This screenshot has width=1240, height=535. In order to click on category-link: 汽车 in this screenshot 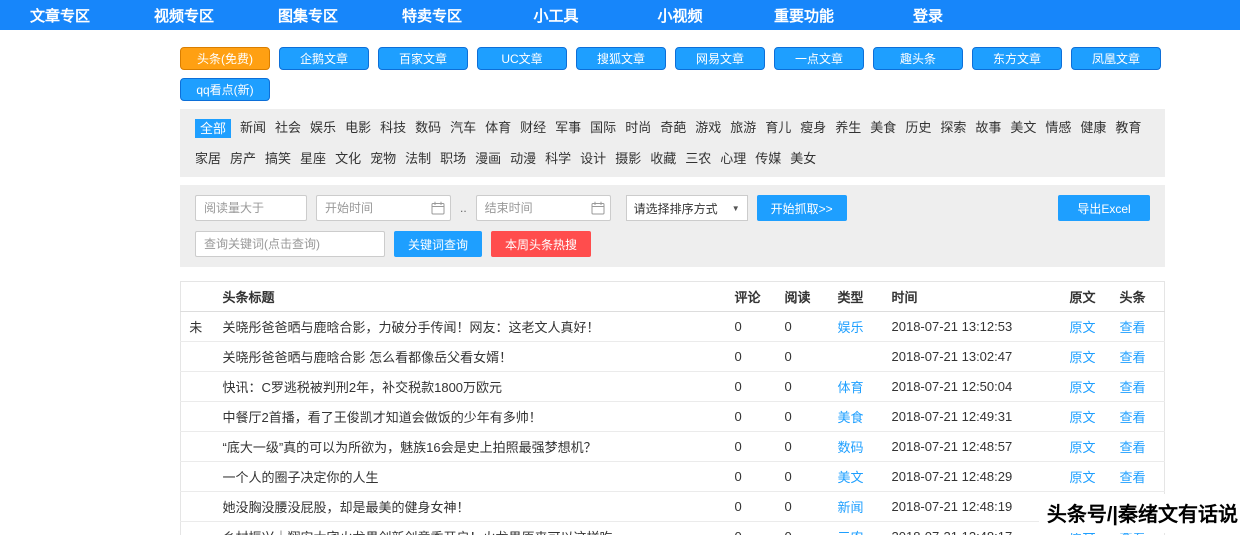, I will do `click(463, 128)`.